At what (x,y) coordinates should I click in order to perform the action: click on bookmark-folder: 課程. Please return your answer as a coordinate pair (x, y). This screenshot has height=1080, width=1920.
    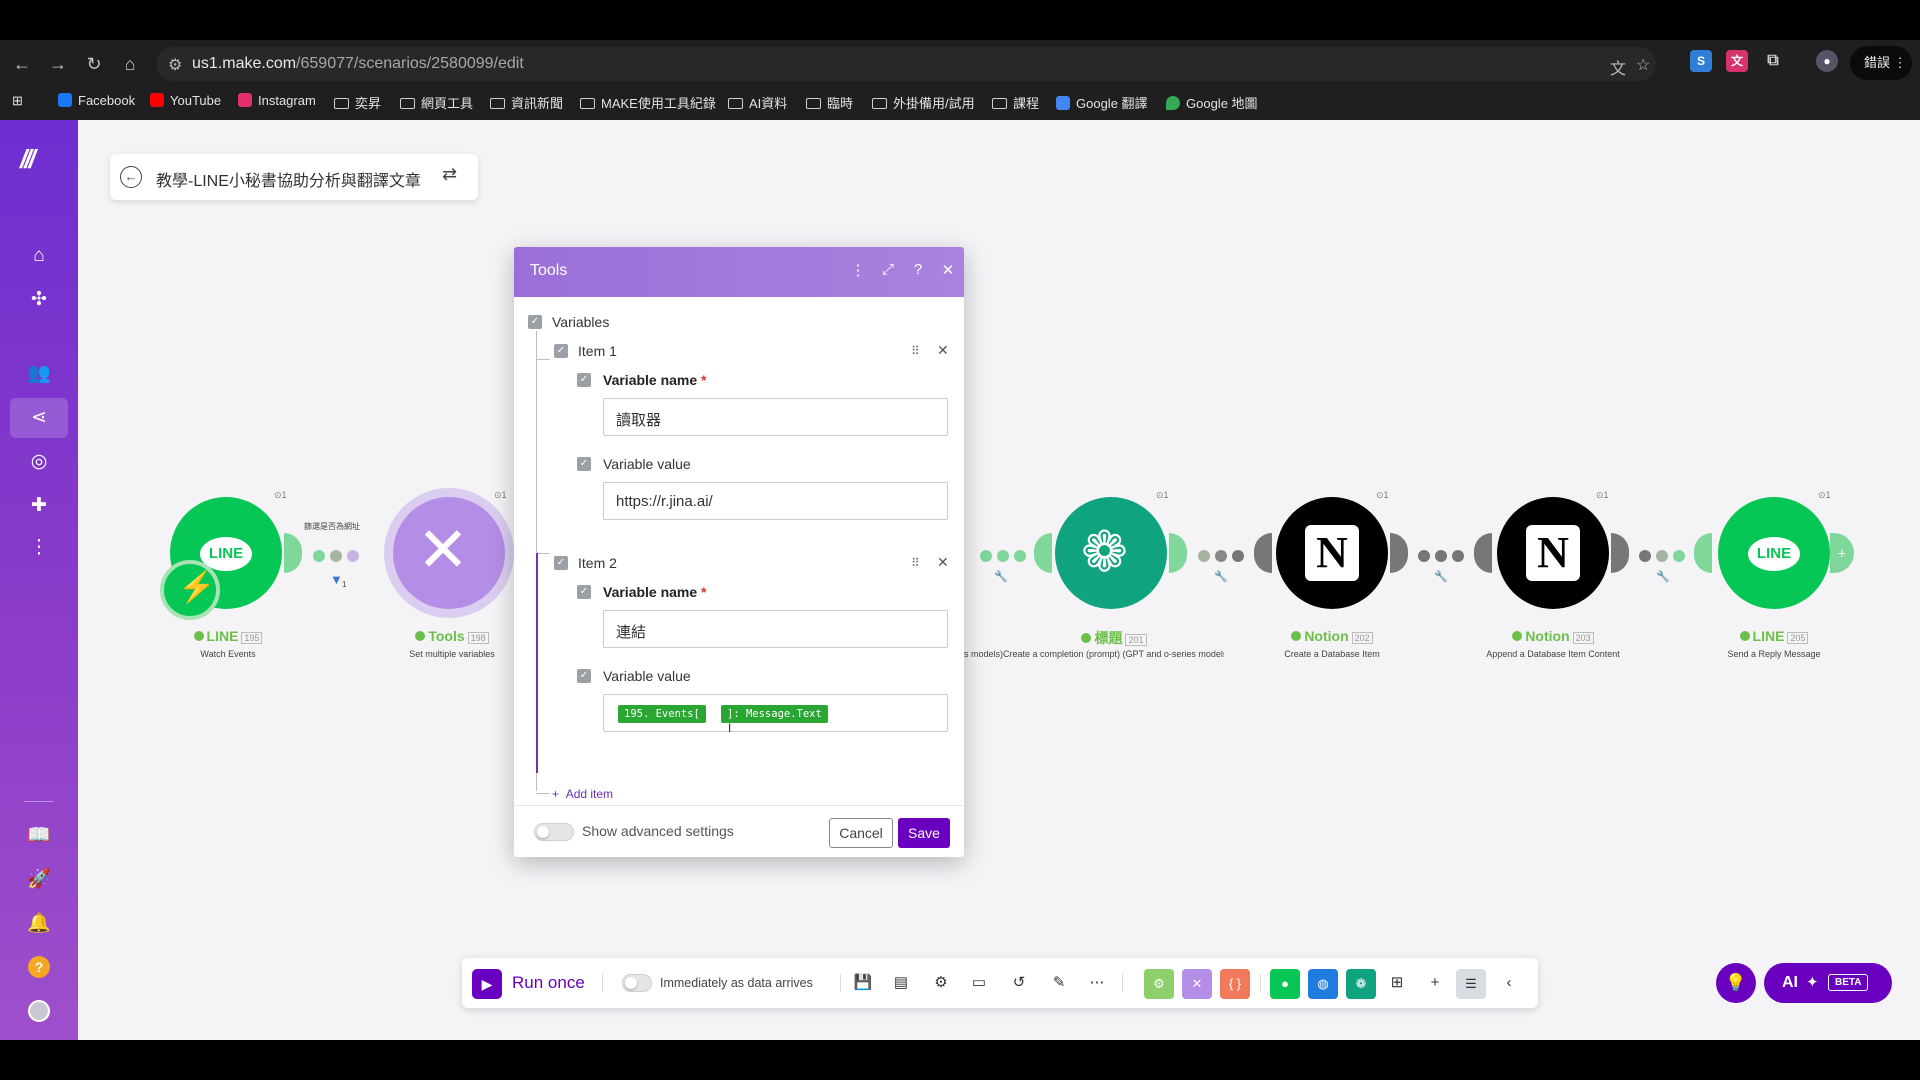
    Looking at the image, I should click on (1015, 102).